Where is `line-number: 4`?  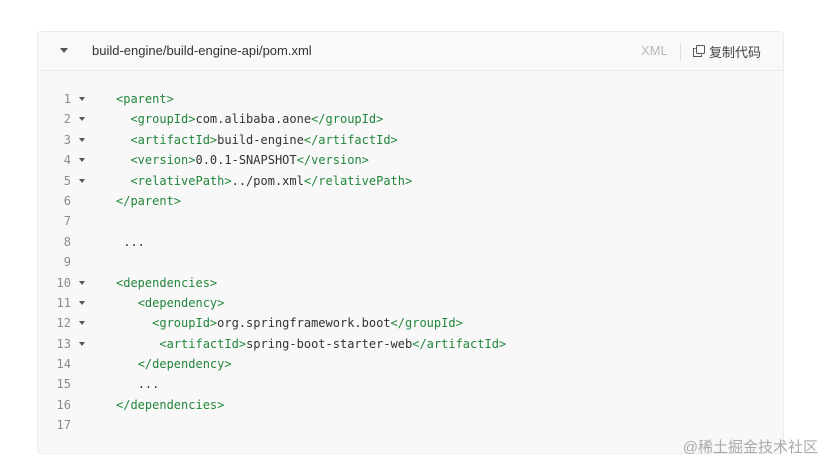
line-number: 4 is located at coordinates (67, 160).